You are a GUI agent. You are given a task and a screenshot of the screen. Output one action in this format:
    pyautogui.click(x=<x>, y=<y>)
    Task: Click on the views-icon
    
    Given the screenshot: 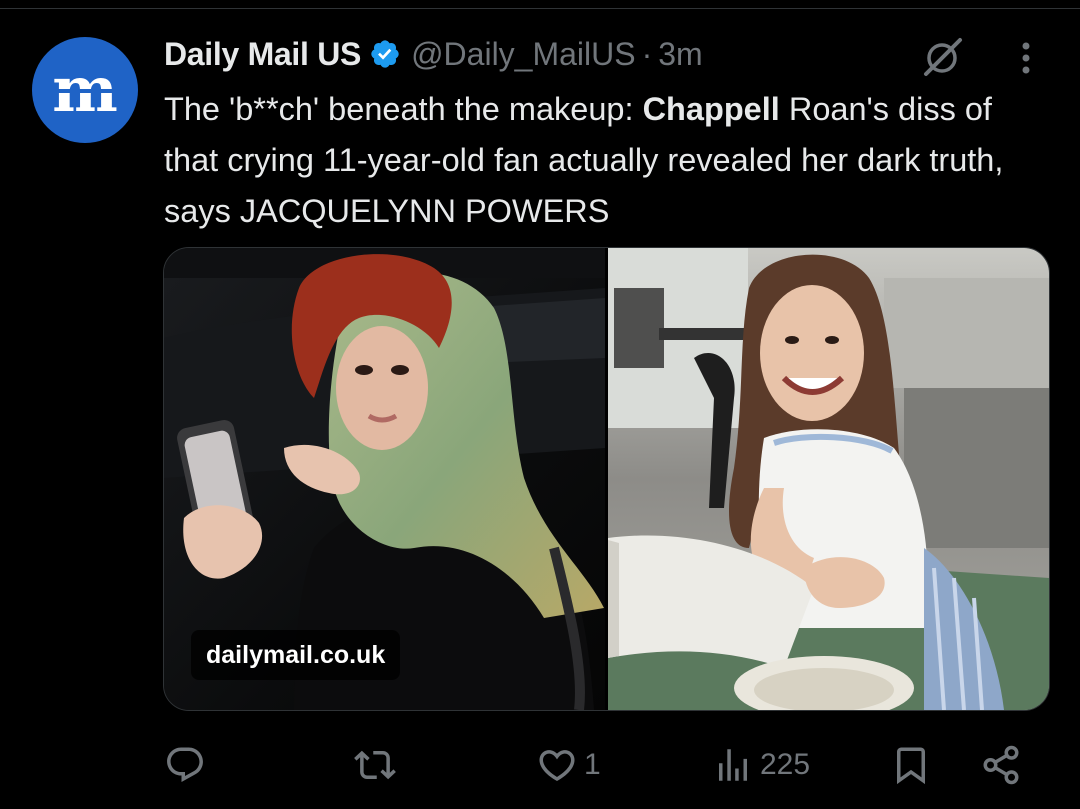 What is the action you would take?
    pyautogui.click(x=733, y=765)
    